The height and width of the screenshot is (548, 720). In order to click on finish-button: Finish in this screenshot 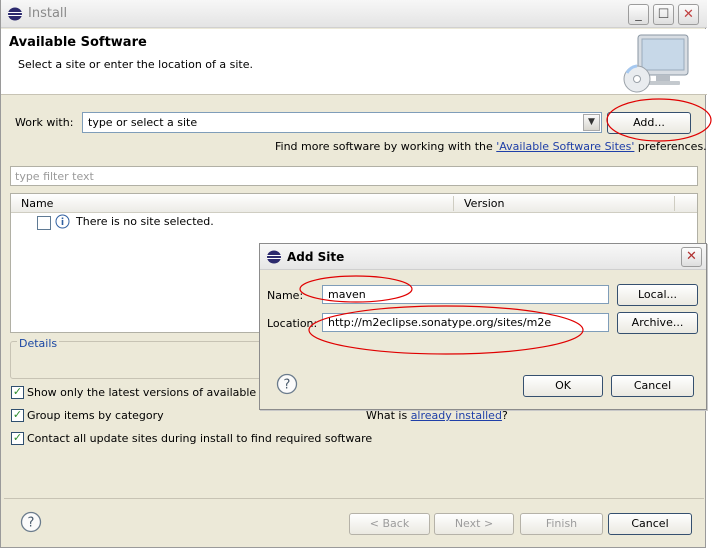, I will do `click(561, 524)`.